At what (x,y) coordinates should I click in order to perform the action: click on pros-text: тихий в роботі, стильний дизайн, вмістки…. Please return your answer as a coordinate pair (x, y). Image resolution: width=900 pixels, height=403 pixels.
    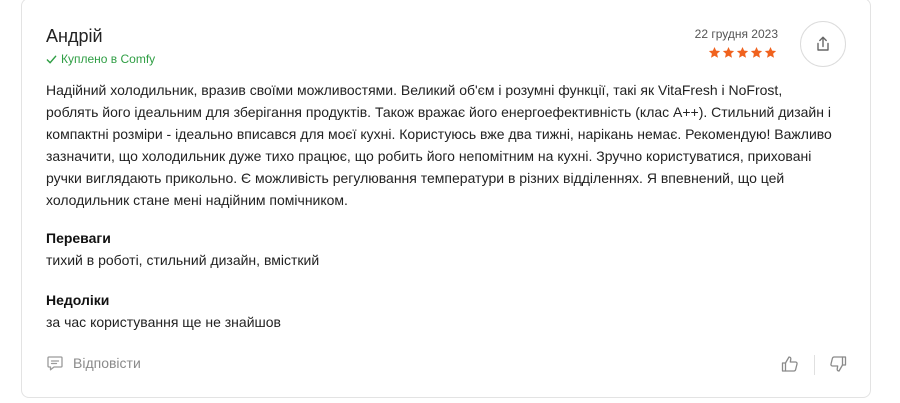
    Looking at the image, I should click on (183, 260).